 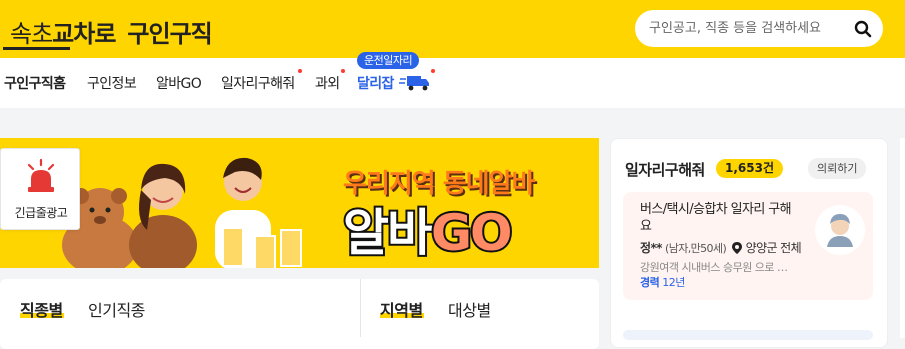 I want to click on urgent-ad-button: 긴급줄광고, so click(x=40, y=189).